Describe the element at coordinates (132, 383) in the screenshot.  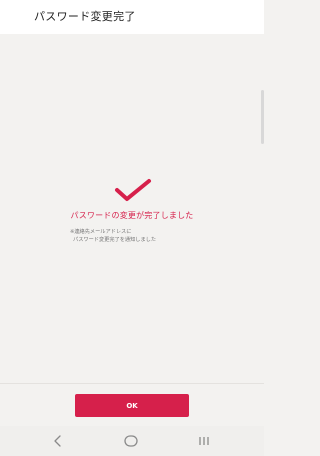
I see `footer-divider` at that location.